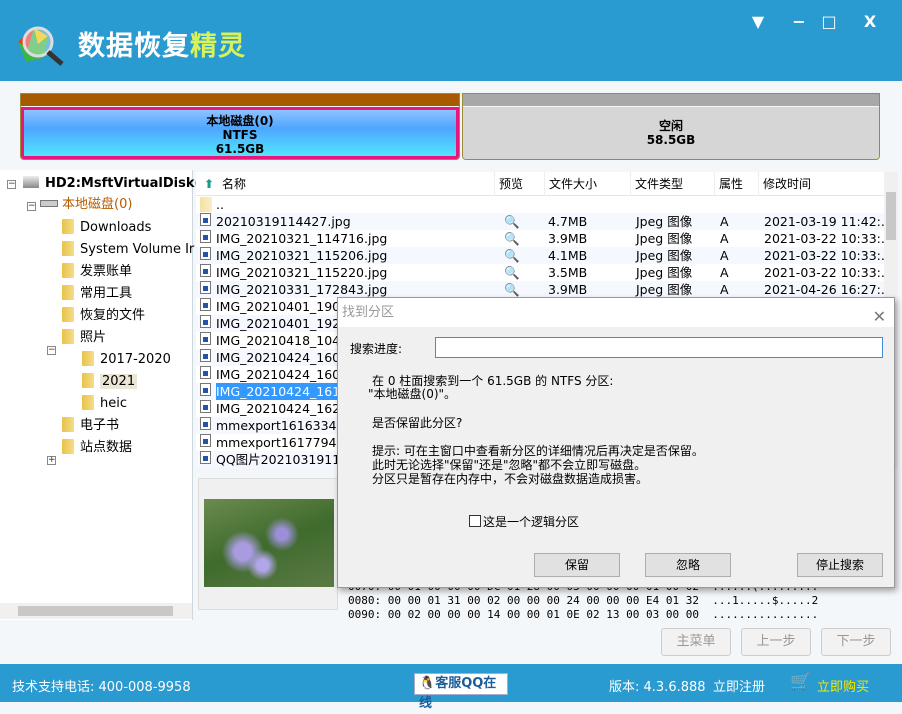 The width and height of the screenshot is (902, 714). Describe the element at coordinates (240, 126) in the screenshot. I see `partition-local-disk: 本地磁盘(0) NTFS 61.5GB` at that location.